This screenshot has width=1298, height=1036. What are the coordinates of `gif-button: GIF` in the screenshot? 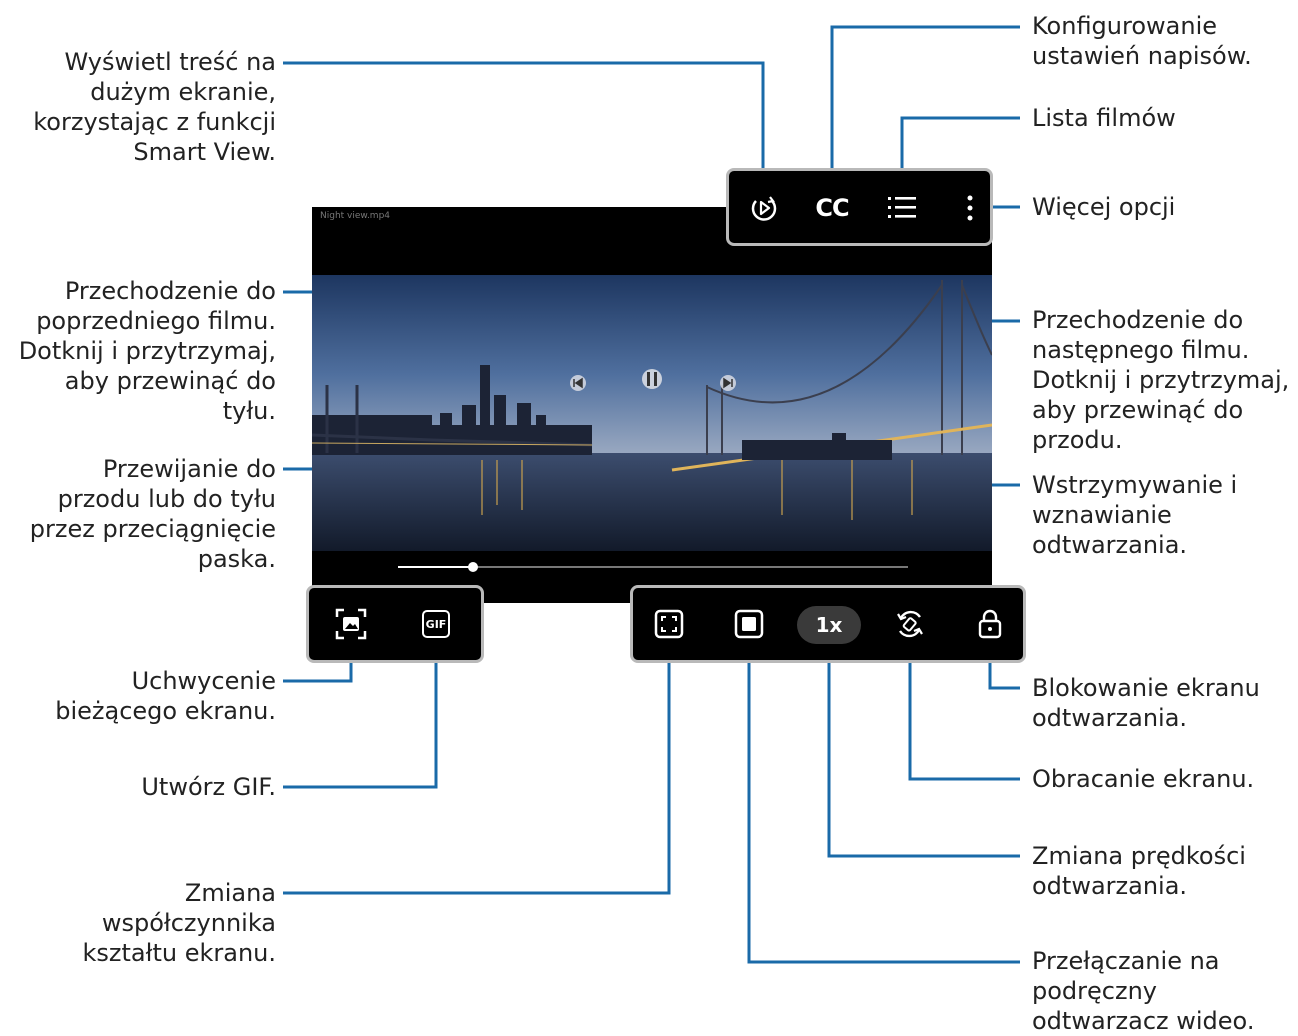 It's located at (436, 624).